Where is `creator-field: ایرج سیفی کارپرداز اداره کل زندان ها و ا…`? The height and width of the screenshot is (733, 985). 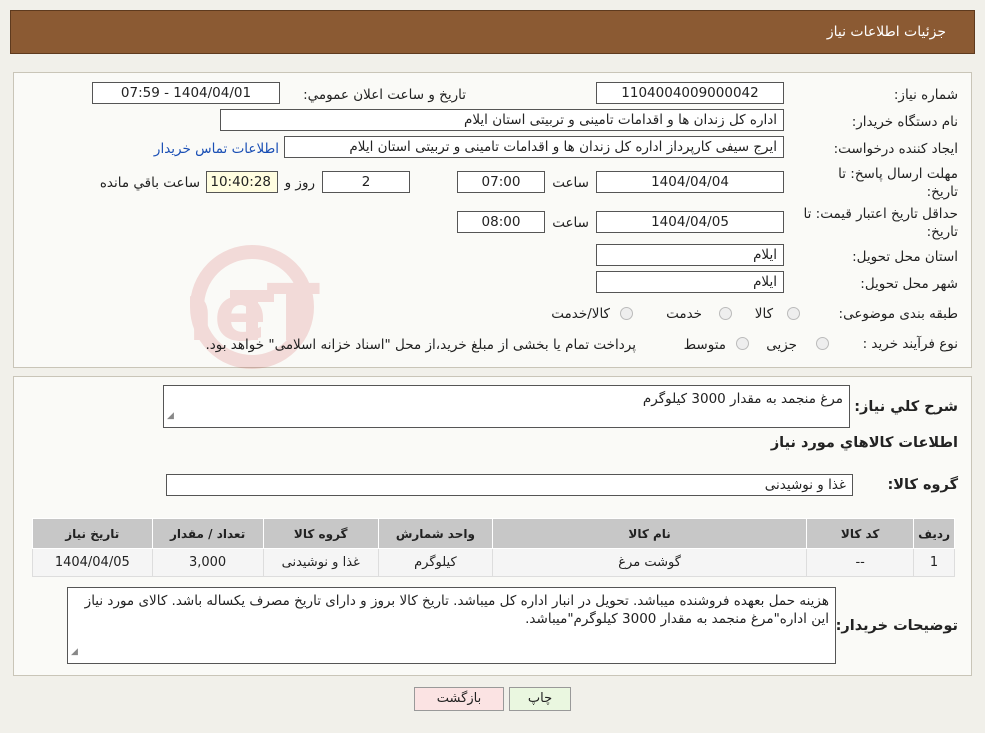
creator-field: ایرج سیفی کارپرداز اداره کل زندان ها و ا… is located at coordinates (534, 147).